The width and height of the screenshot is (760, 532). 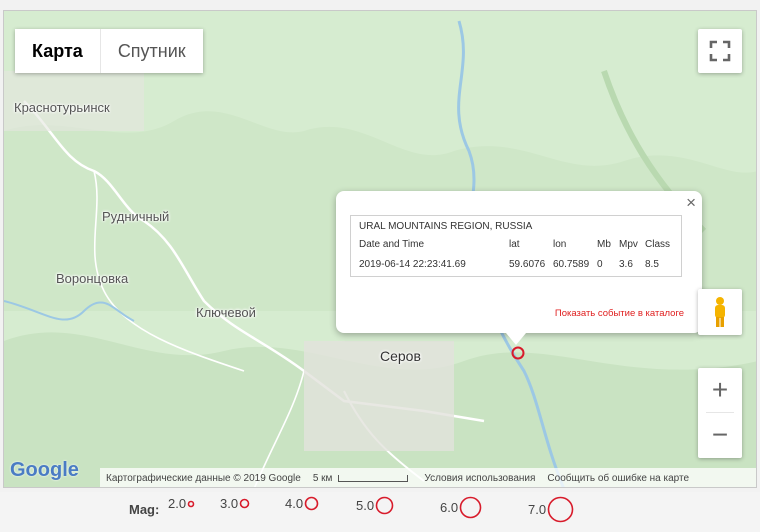 What do you see at coordinates (144, 509) in the screenshot?
I see `legend-label: Mag:` at bounding box center [144, 509].